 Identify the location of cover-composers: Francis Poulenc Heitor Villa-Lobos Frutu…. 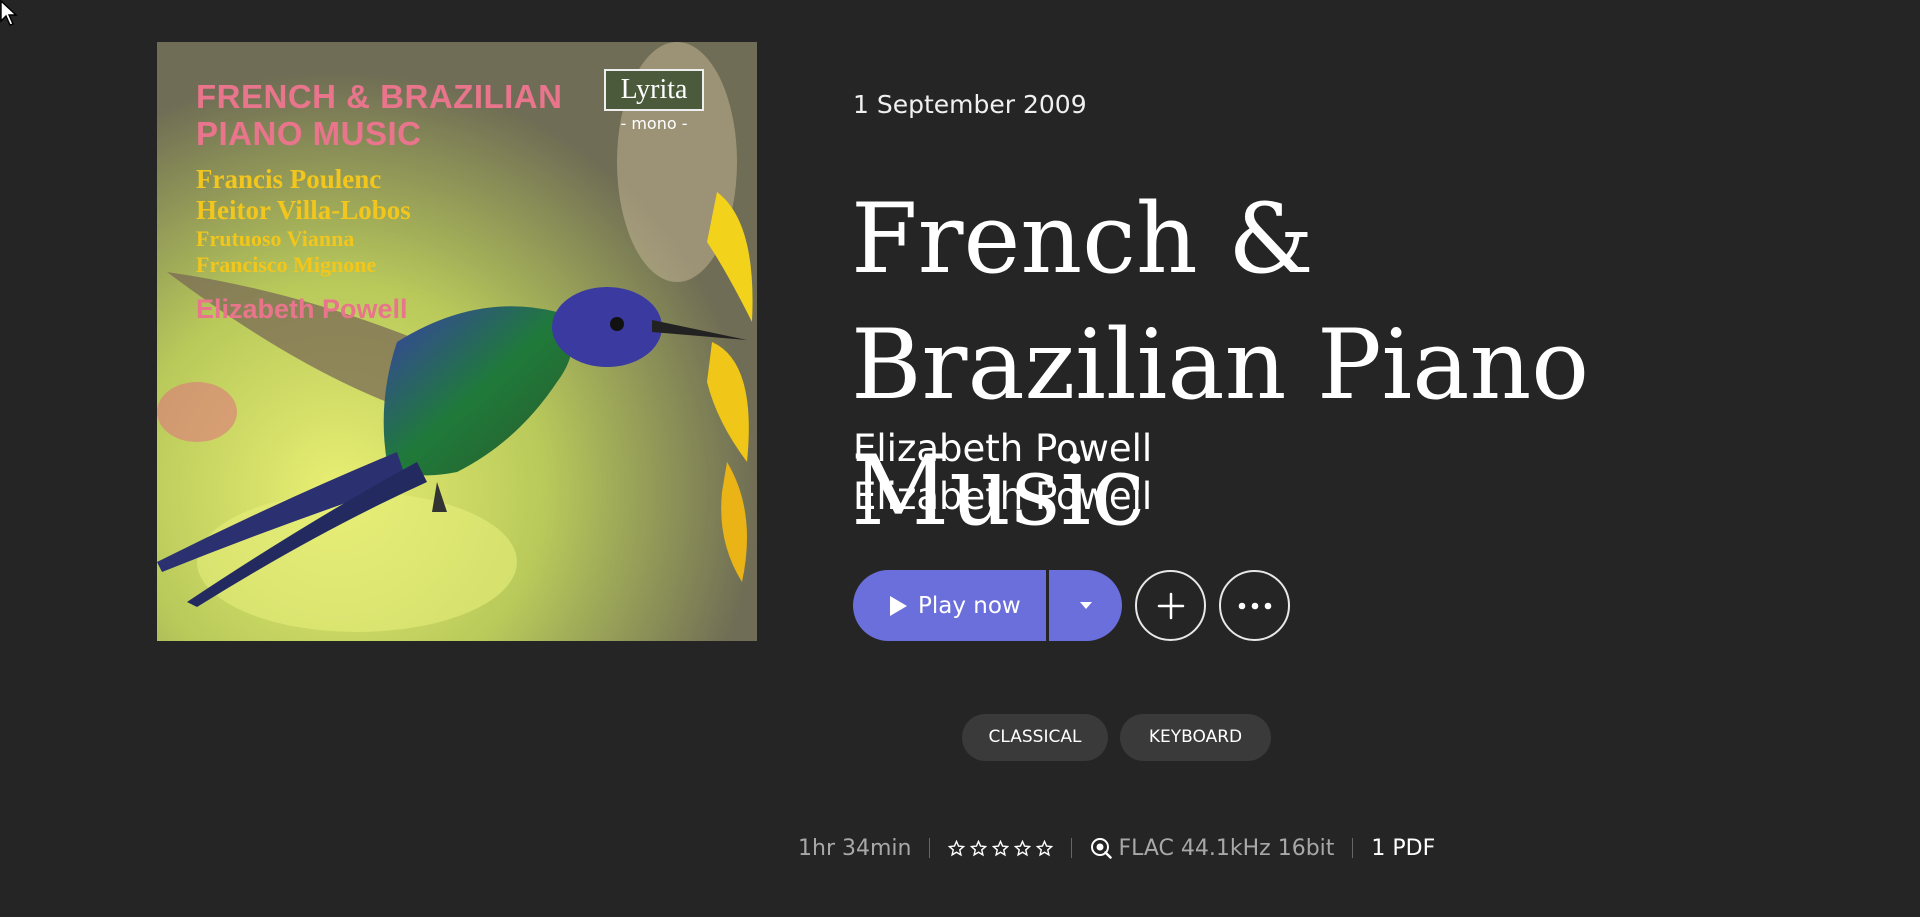
(303, 221).